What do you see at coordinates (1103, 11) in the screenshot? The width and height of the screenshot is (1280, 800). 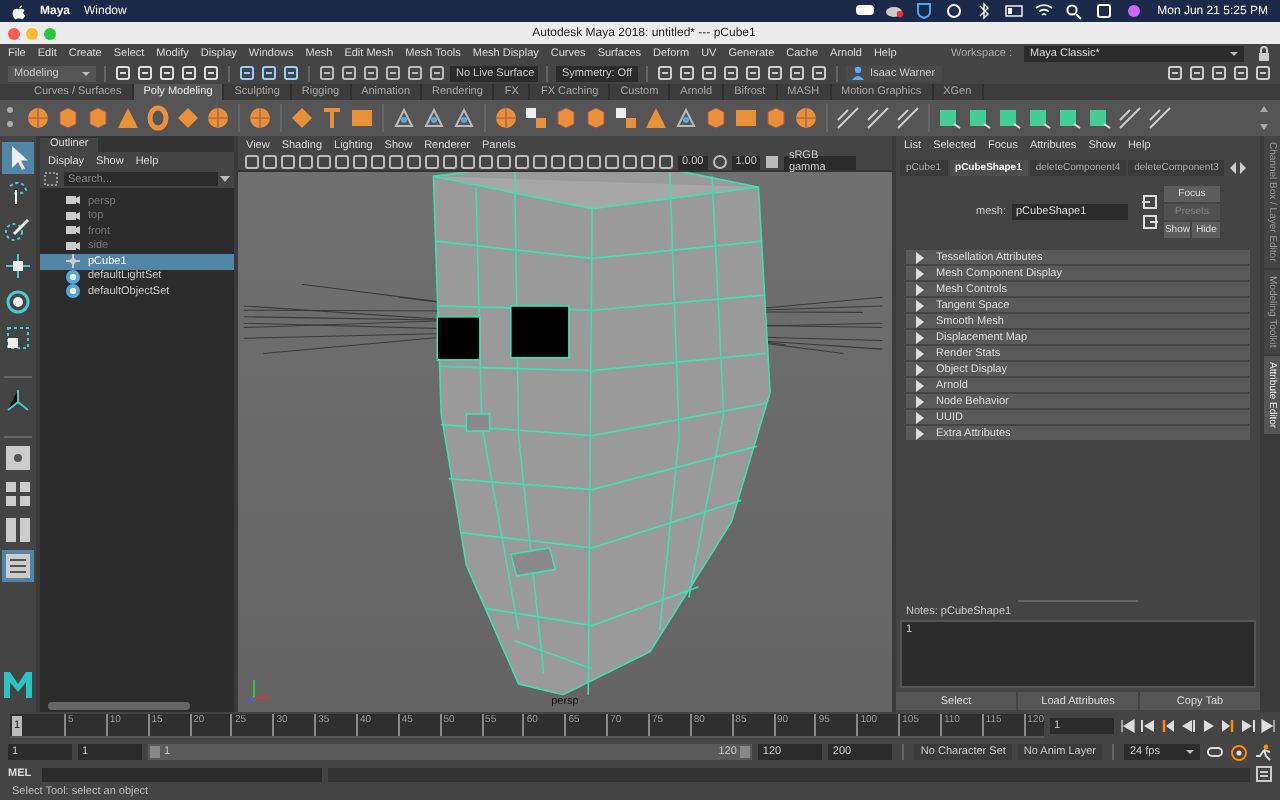 I see `control-center-icon` at bounding box center [1103, 11].